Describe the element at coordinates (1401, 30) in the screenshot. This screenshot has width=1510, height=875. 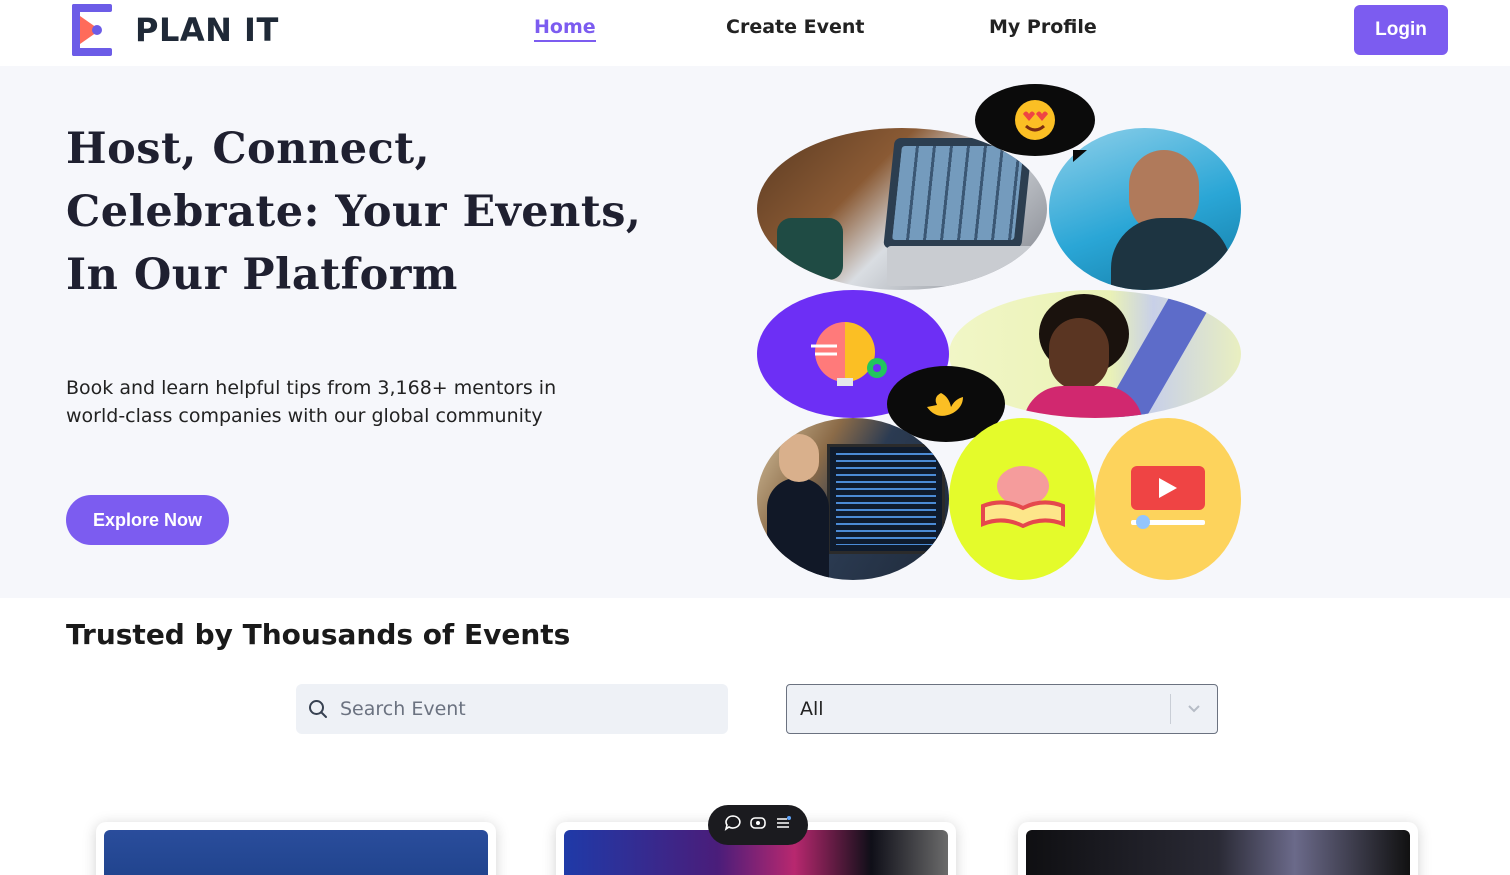
I see `login-button: Login` at that location.